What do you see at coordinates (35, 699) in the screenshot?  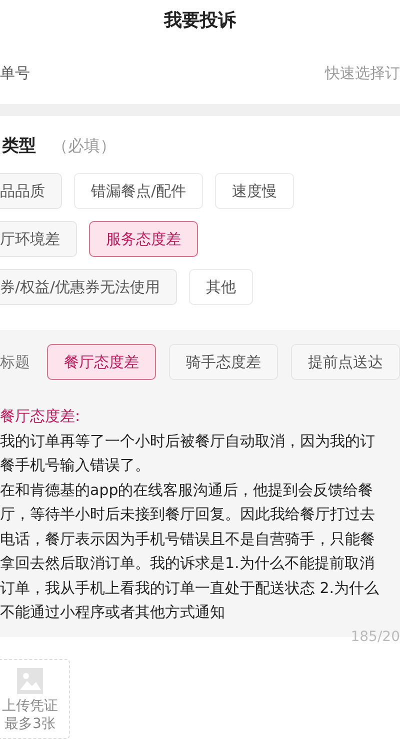 I see `upload-button: 上传凭证 最多3张` at bounding box center [35, 699].